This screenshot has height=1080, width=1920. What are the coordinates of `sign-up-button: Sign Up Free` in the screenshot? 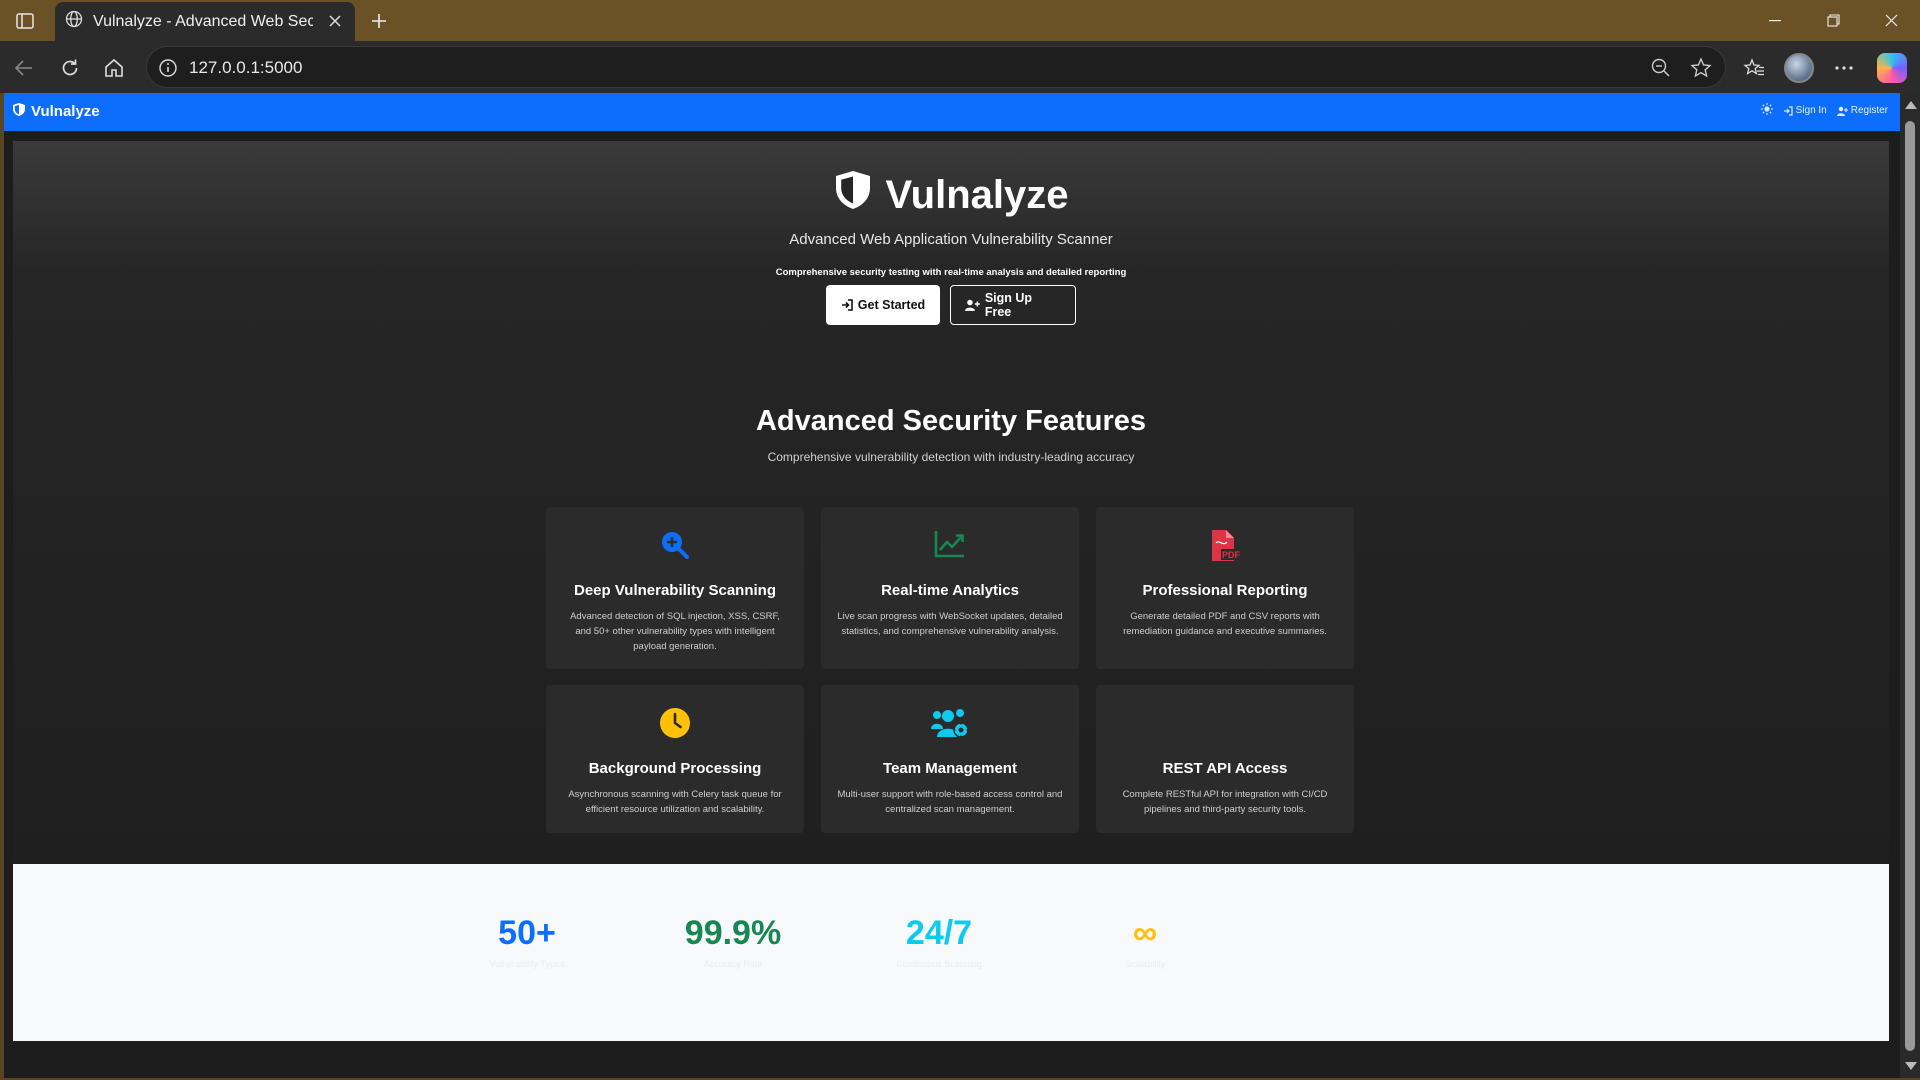 It's located at (1013, 305).